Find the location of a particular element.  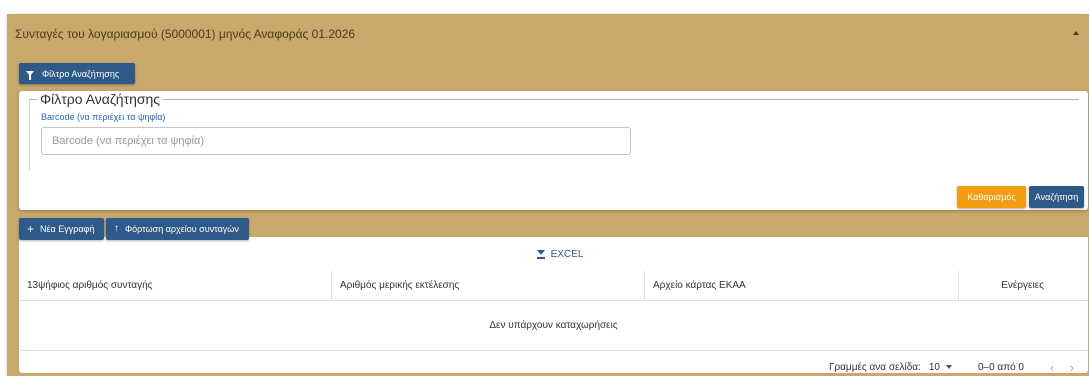

chevron-down-icon is located at coordinates (948, 367).